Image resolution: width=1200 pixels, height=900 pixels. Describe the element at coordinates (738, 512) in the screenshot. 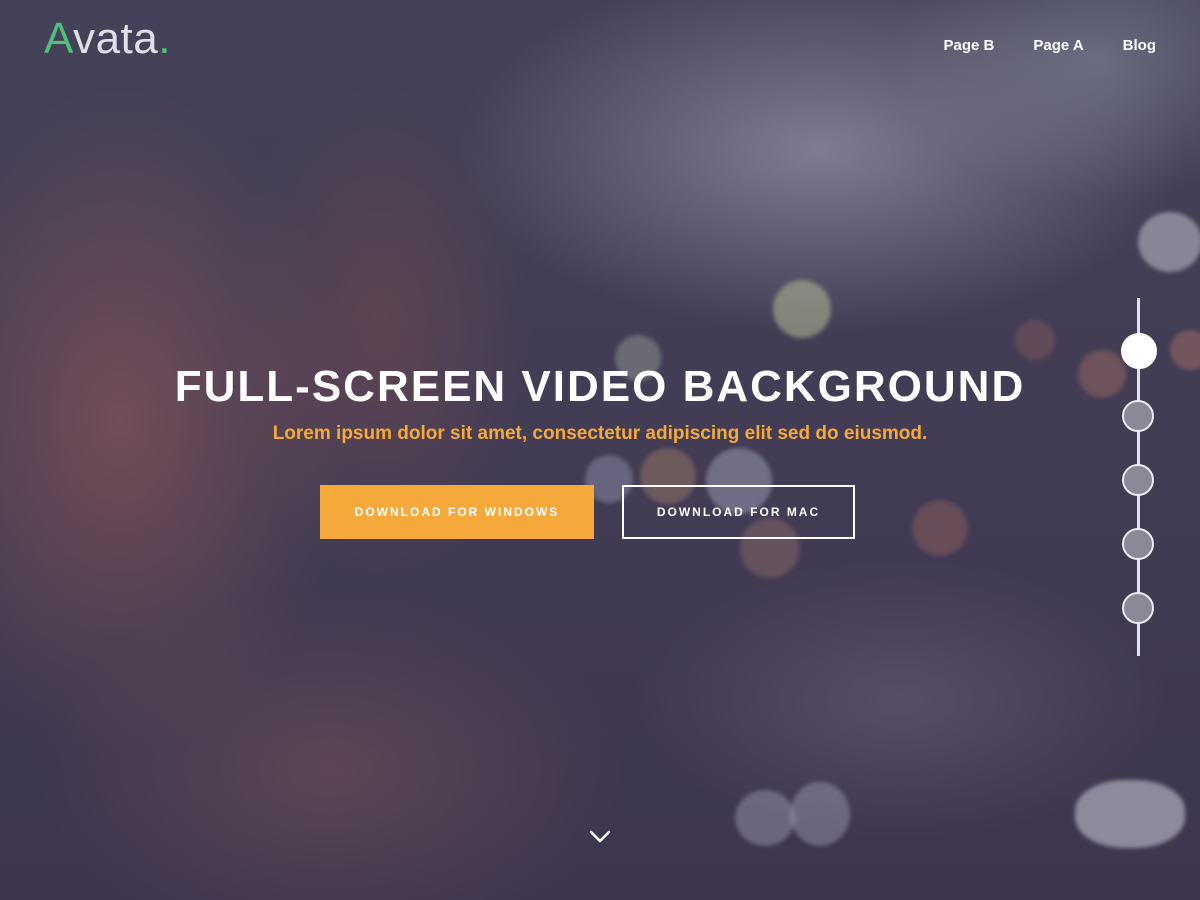

I see `download-mac-button: DOWNLOAD FOR MAC` at that location.